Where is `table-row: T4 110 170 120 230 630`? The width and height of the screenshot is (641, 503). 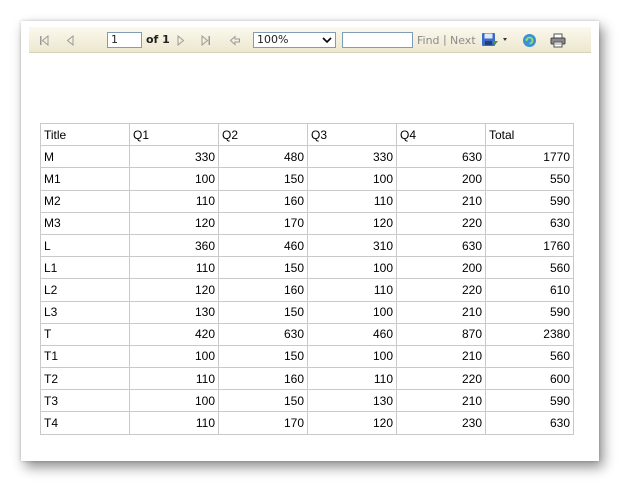 table-row: T4 110 170 120 230 630 is located at coordinates (307, 423).